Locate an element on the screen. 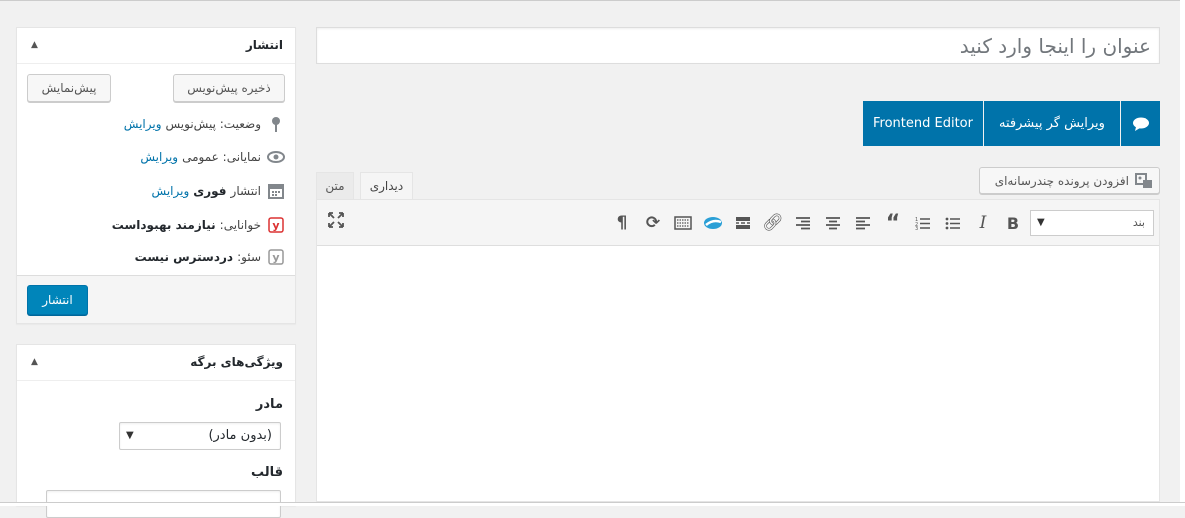 This screenshot has width=1185, height=518. schedule-row: انتشار فوری ویرایش is located at coordinates (218, 191).